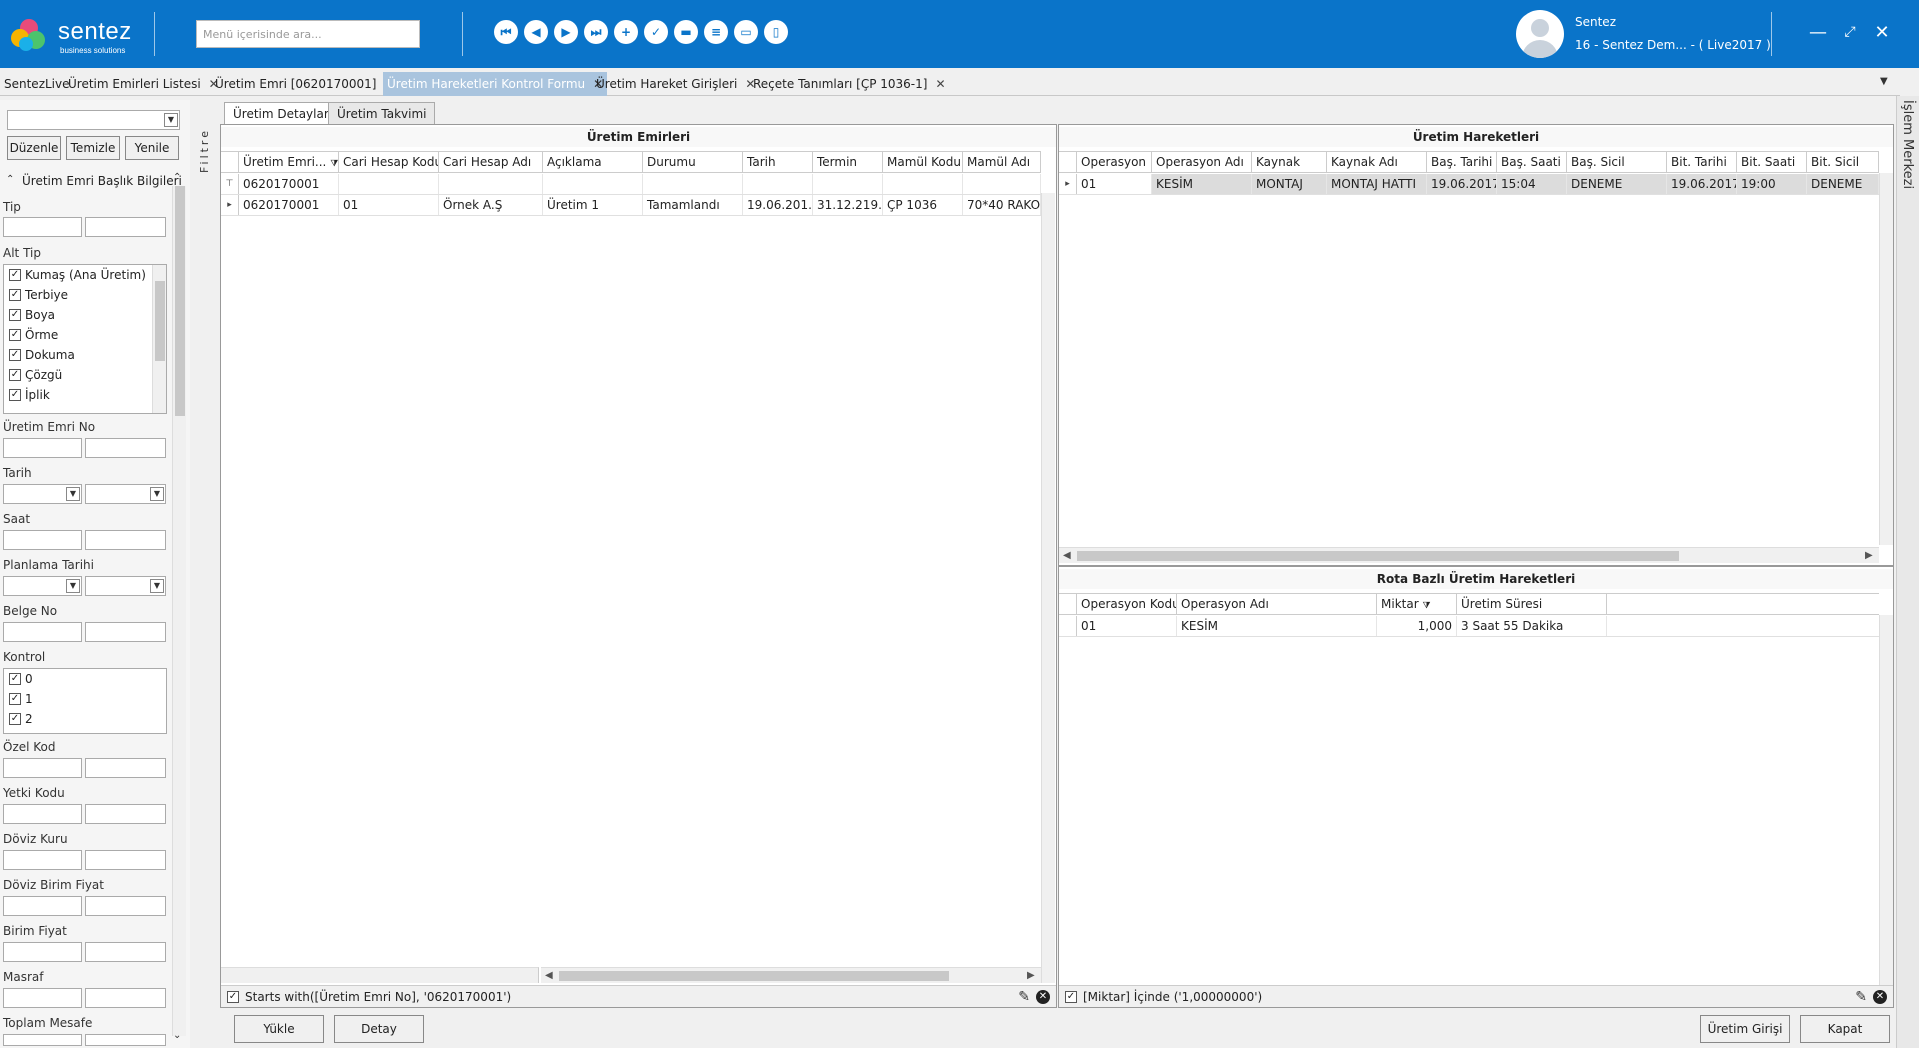  What do you see at coordinates (93, 120) in the screenshot?
I see `filter-template-select: ▼` at bounding box center [93, 120].